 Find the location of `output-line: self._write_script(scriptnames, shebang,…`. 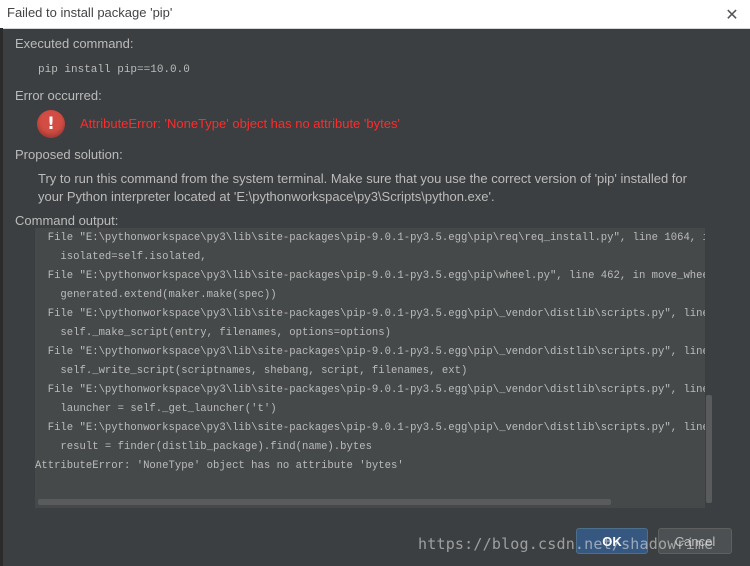

output-line: self._write_script(scriptnames, shebang,… is located at coordinates (251, 371).